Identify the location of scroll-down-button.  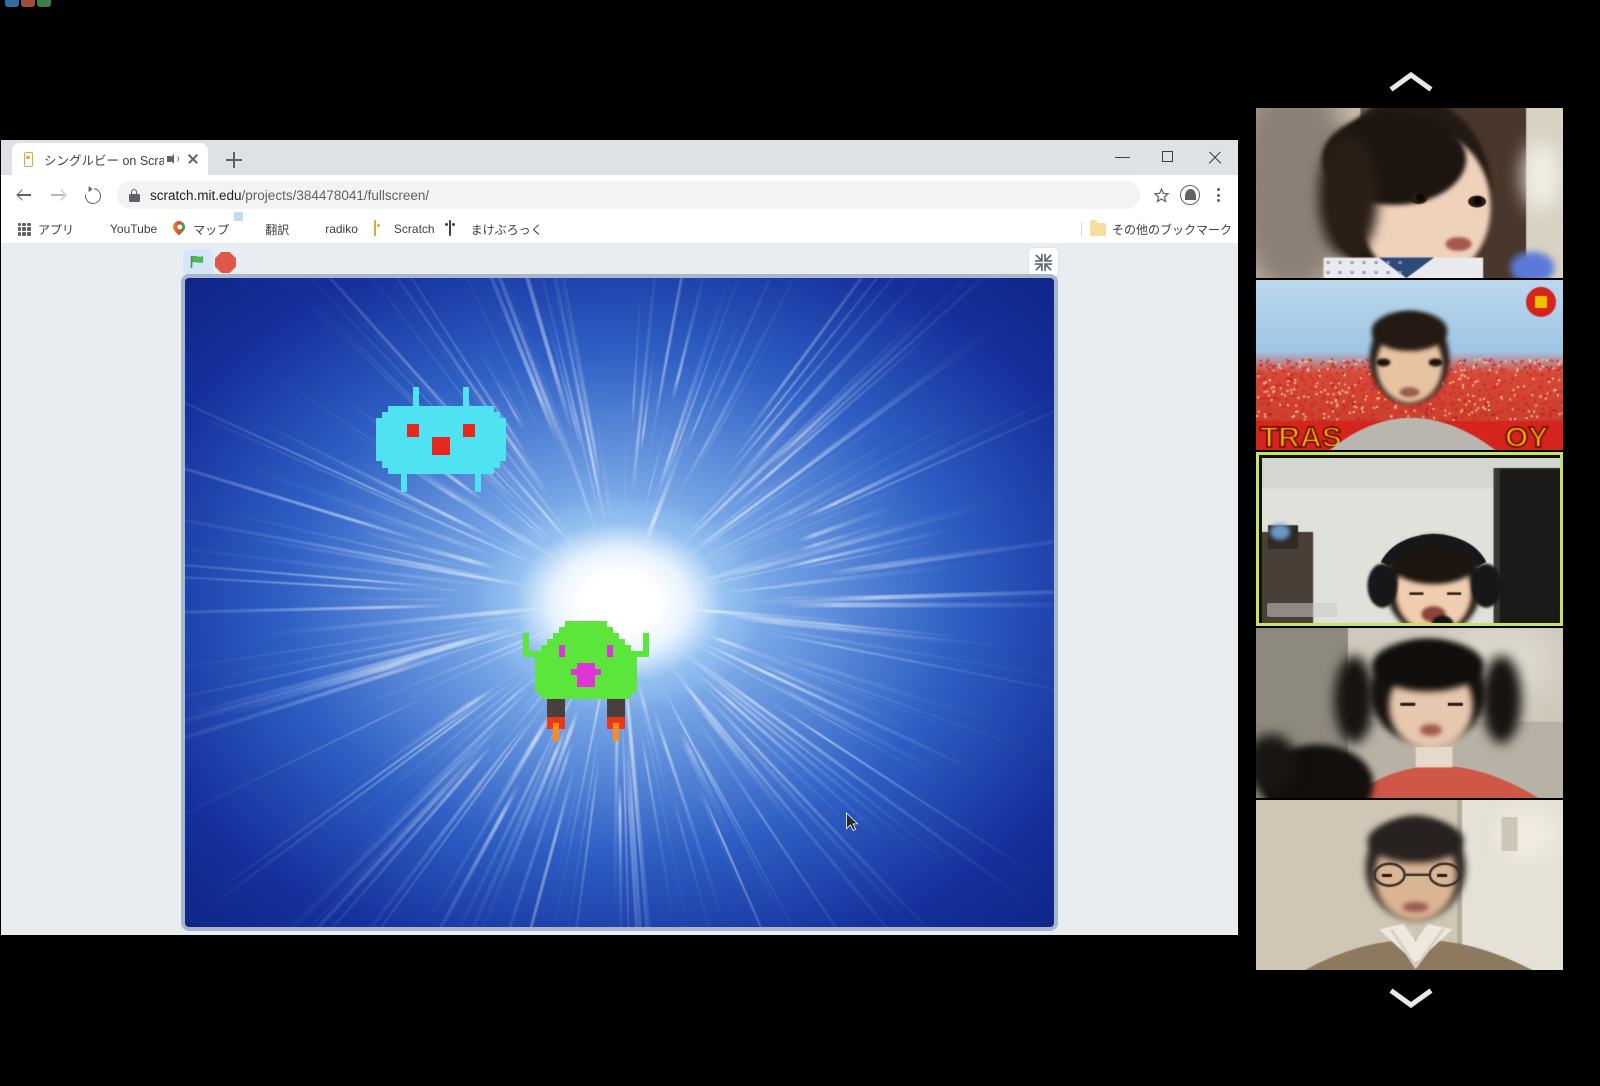
(1410, 998).